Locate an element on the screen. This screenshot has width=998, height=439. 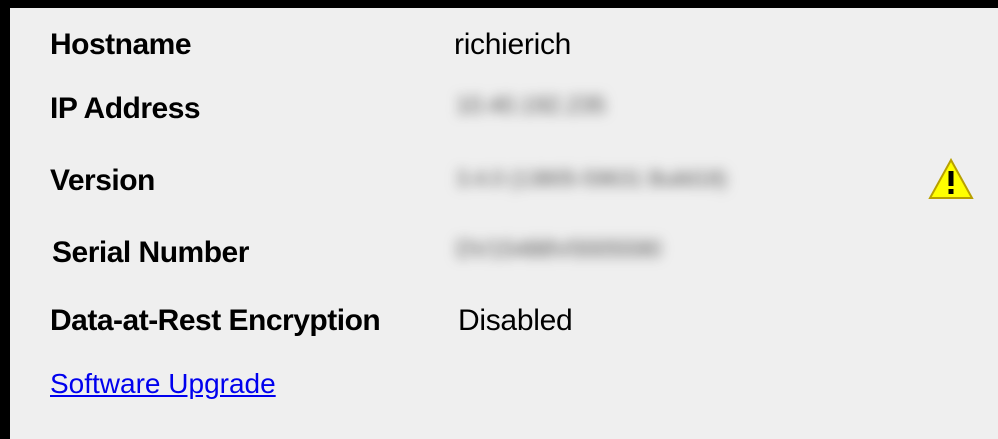
ip-address-label: IP Address is located at coordinates (125, 108).